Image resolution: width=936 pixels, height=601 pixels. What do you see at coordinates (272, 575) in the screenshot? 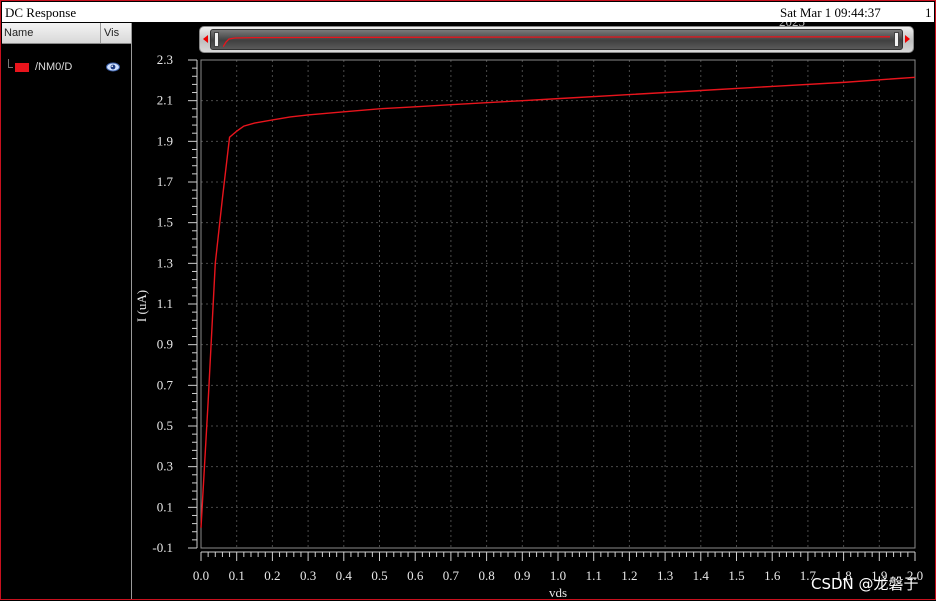
I see `x-tick-label: 0.2` at bounding box center [272, 575].